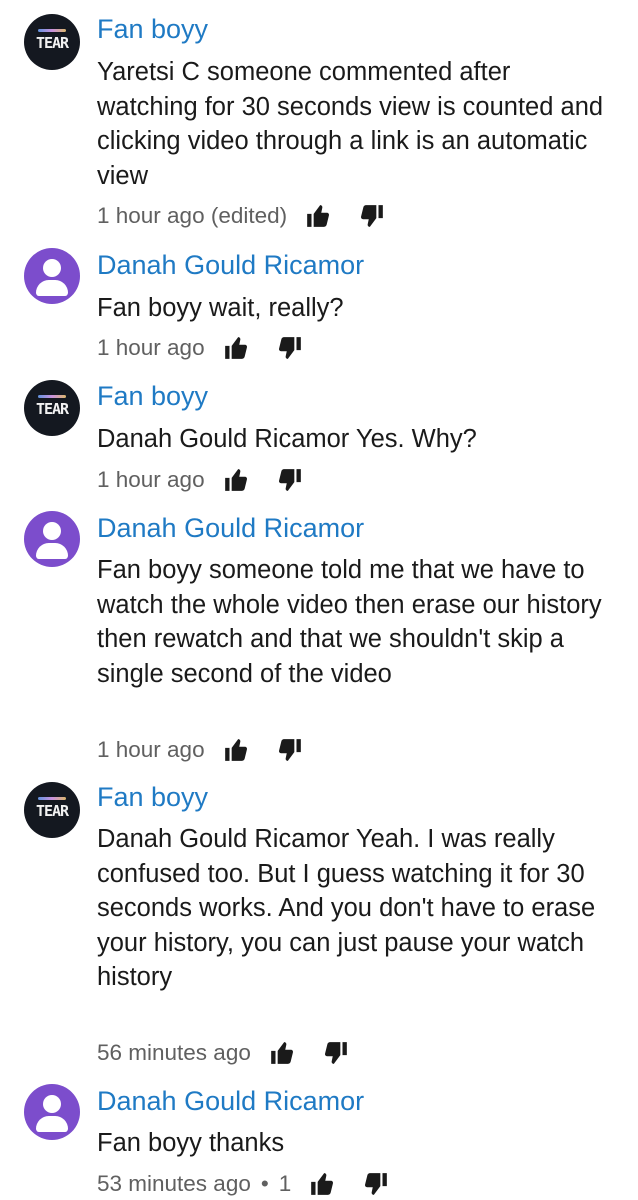 The width and height of the screenshot is (638, 1200). What do you see at coordinates (174, 1053) in the screenshot?
I see `comment-timestamp: 56 minutes ago` at bounding box center [174, 1053].